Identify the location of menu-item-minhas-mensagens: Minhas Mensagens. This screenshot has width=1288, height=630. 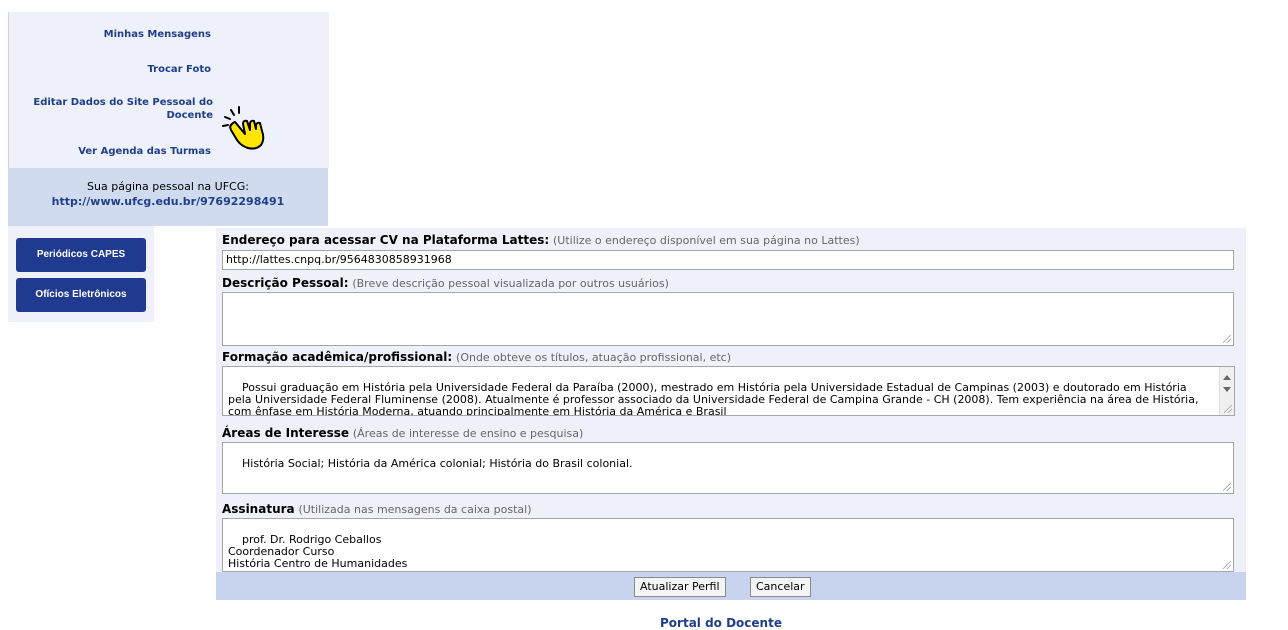
(157, 34).